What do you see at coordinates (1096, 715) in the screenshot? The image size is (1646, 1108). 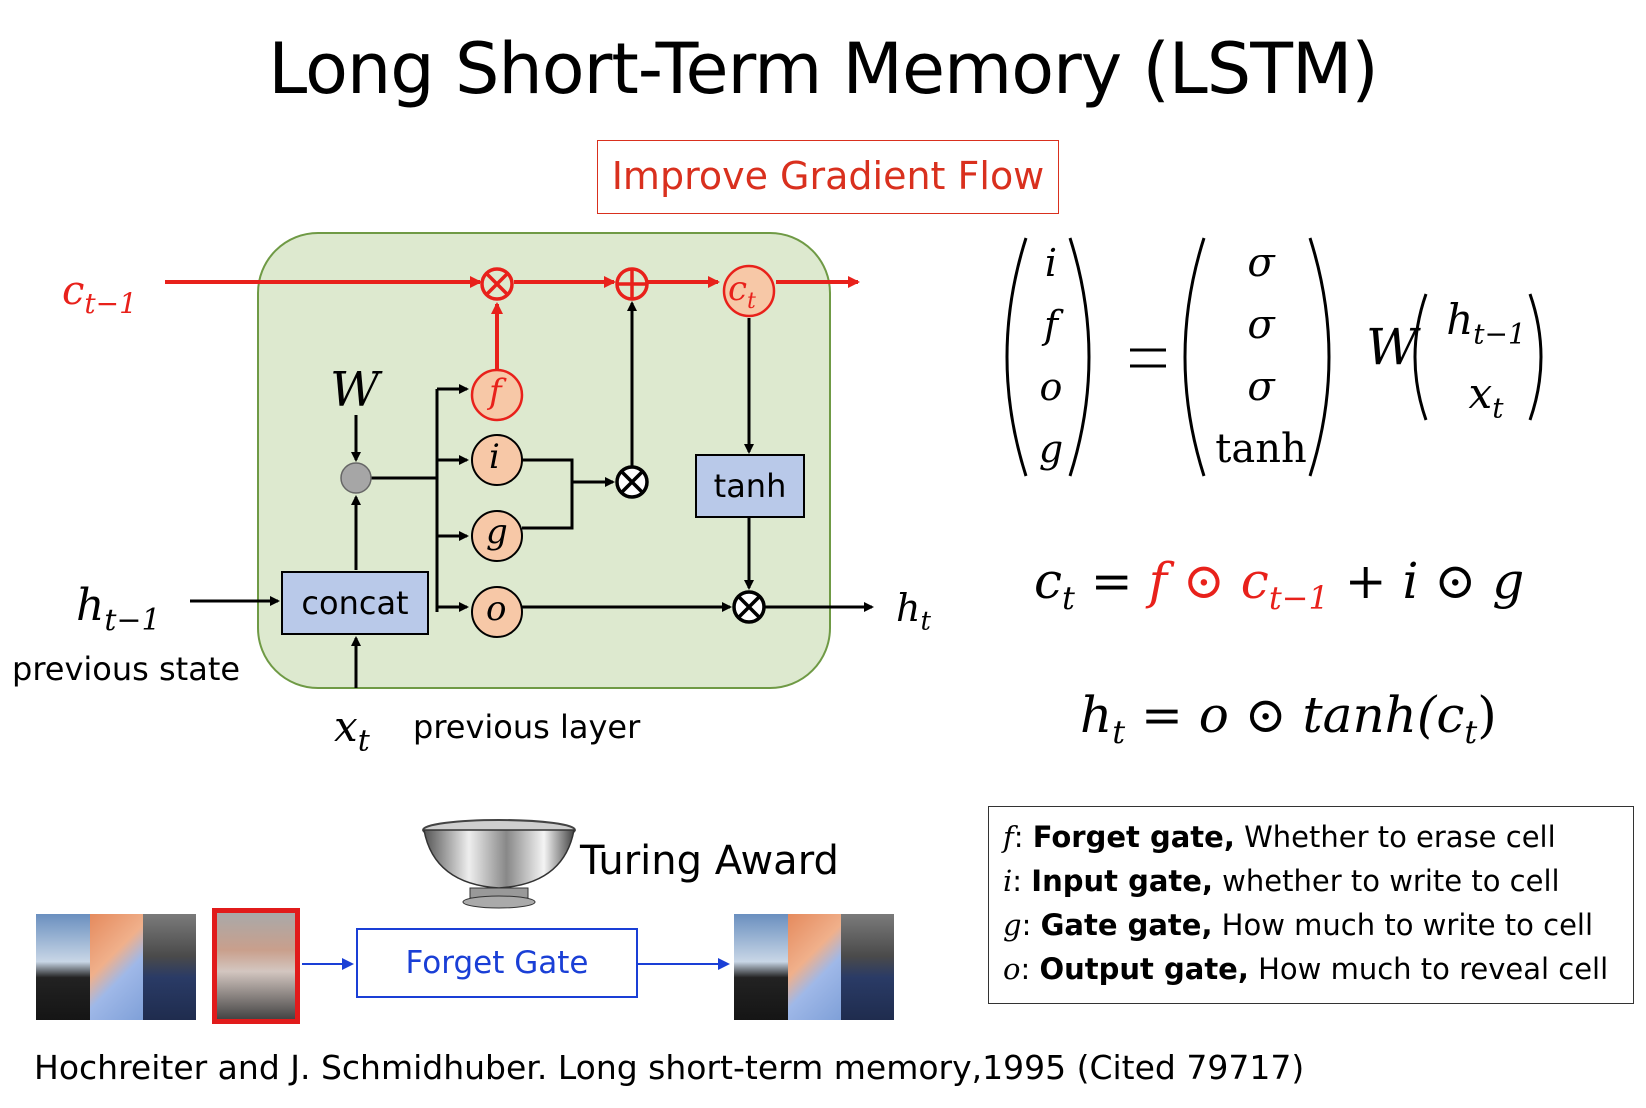 I see `hidden-eq-lhs: h` at bounding box center [1096, 715].